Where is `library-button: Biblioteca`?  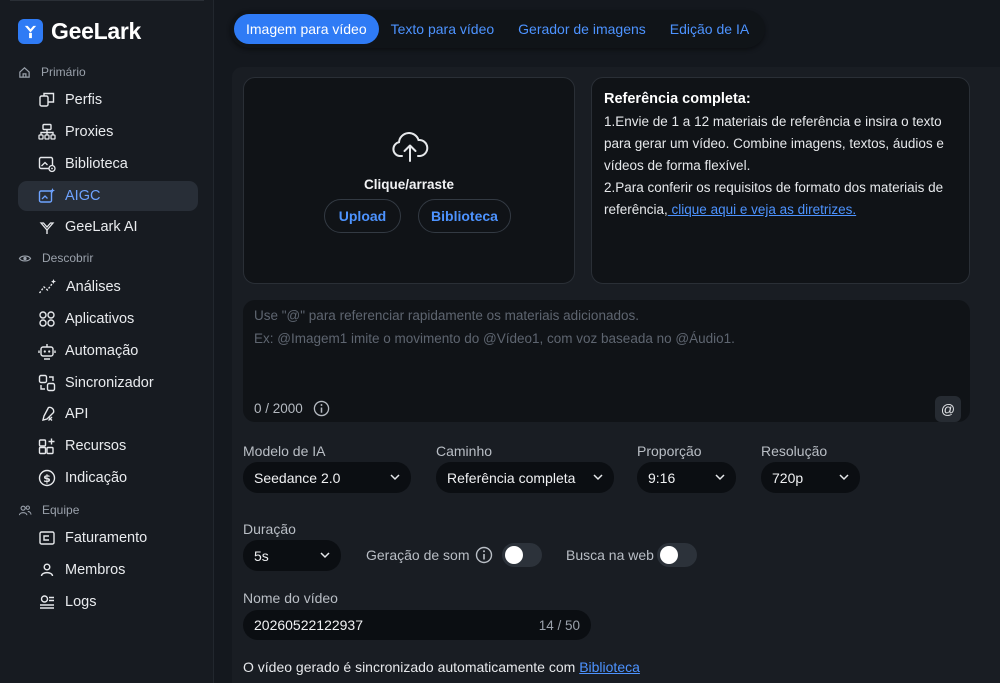 library-button: Biblioteca is located at coordinates (464, 216).